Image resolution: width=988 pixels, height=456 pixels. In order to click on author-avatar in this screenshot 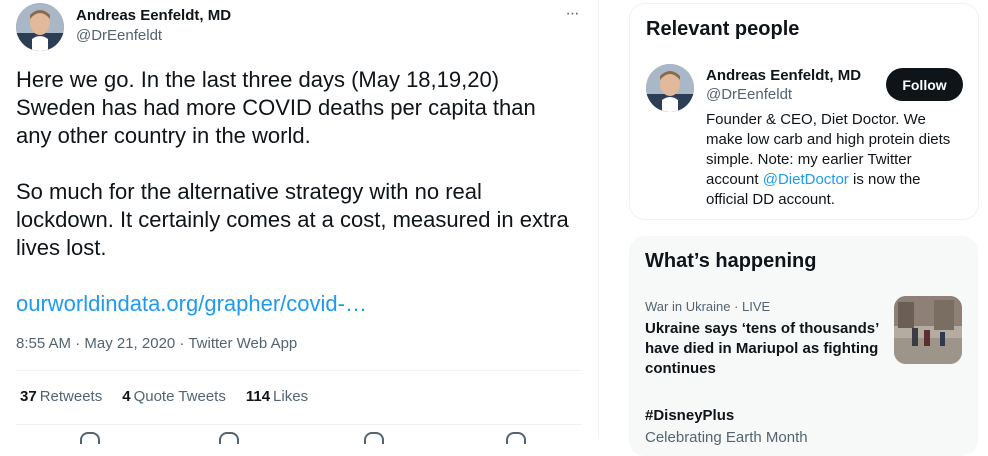, I will do `click(40, 27)`.